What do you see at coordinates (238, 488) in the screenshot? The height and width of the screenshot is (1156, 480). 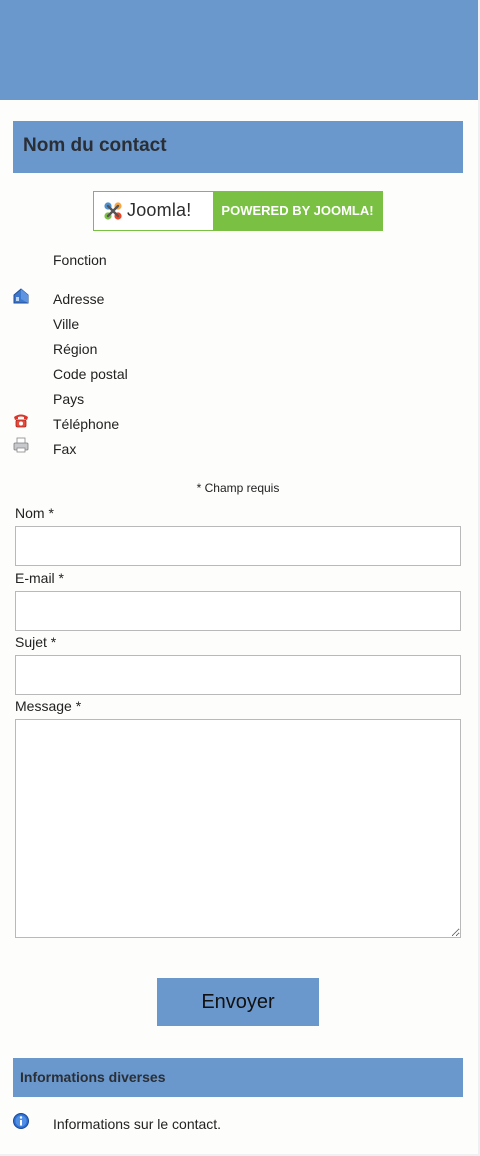 I see `required-fields-note: * Champ requis` at bounding box center [238, 488].